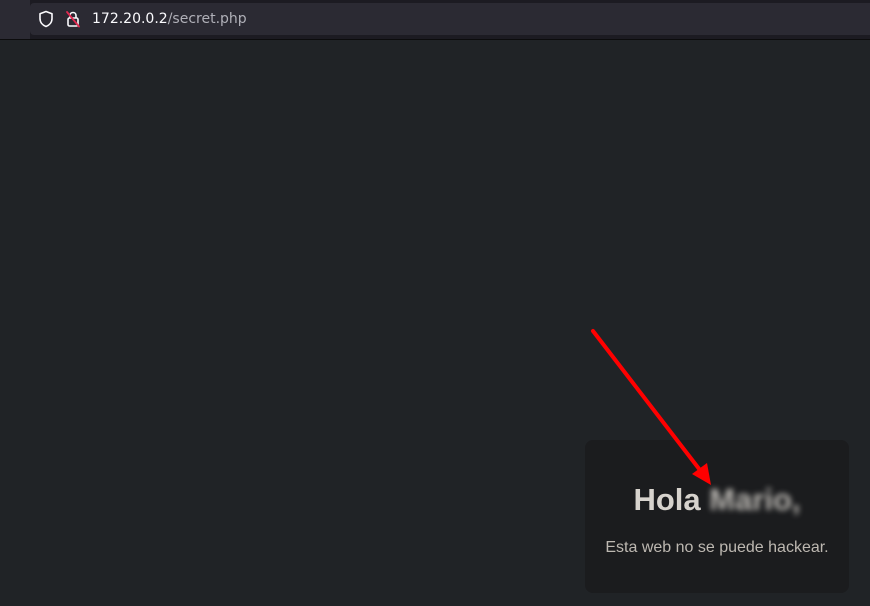 The image size is (870, 606). I want to click on url-text: 172.20.0.2/secret.php, so click(169, 19).